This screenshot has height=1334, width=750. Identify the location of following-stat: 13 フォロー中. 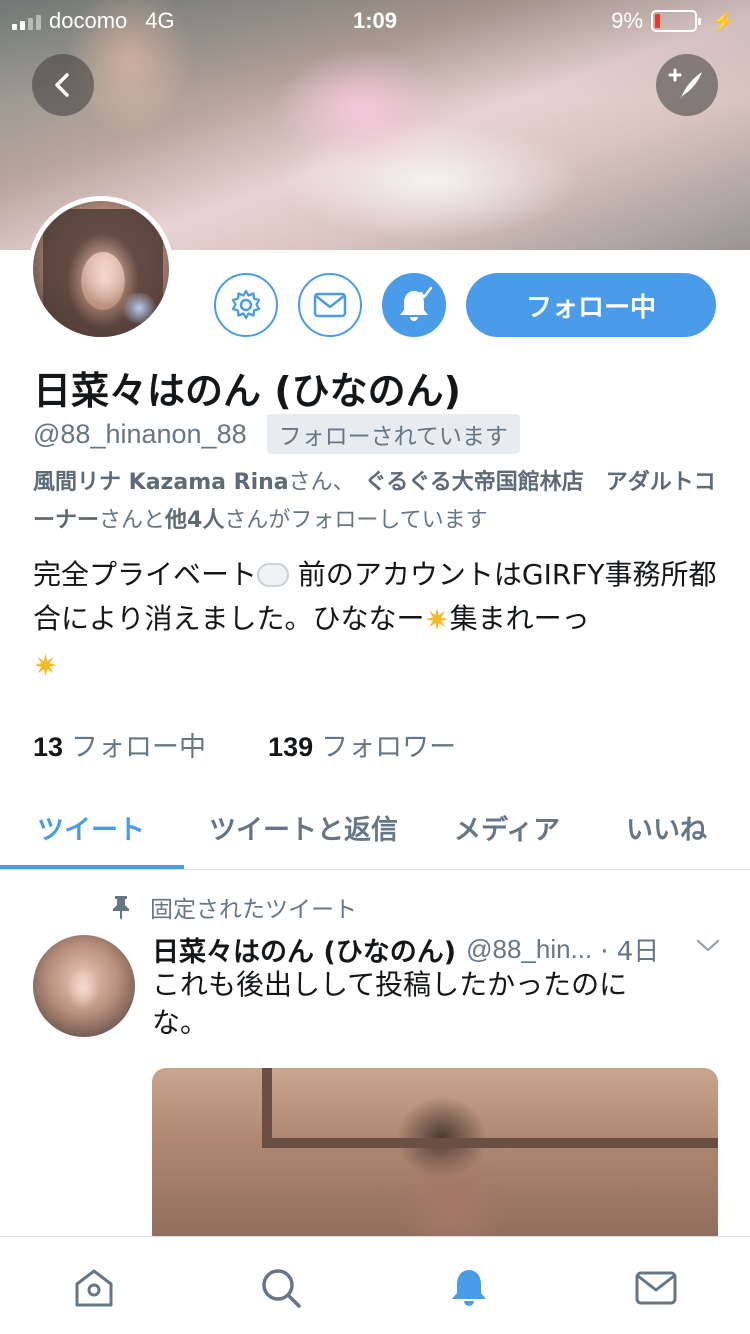
(119, 744).